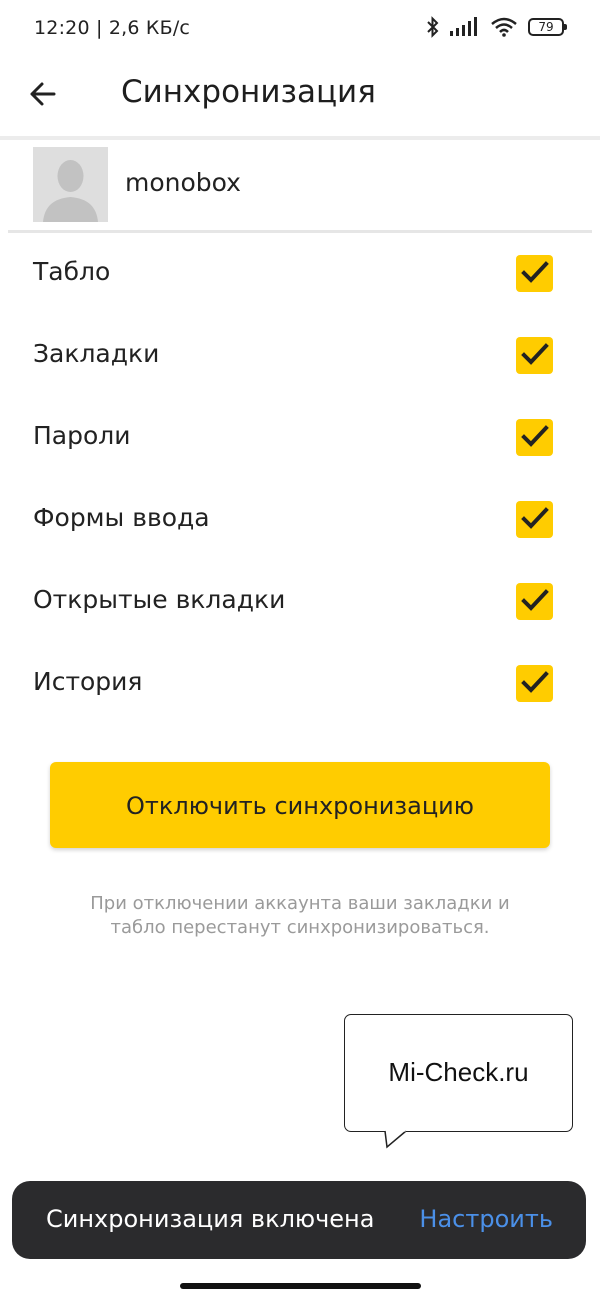 The height and width of the screenshot is (1300, 600). Describe the element at coordinates (82, 435) in the screenshot. I see `option-label: Пароли` at that location.